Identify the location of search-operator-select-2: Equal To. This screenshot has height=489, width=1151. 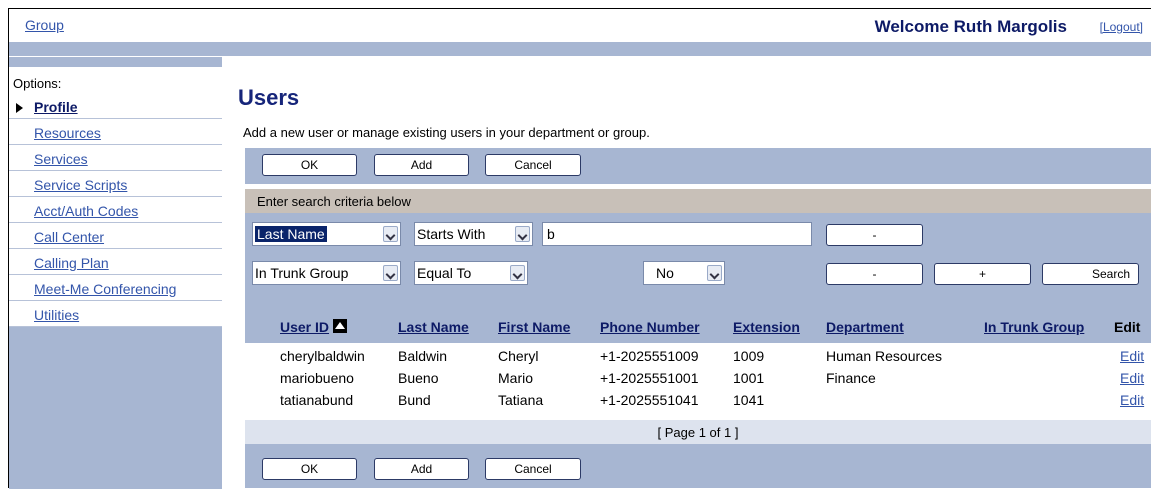
(471, 273).